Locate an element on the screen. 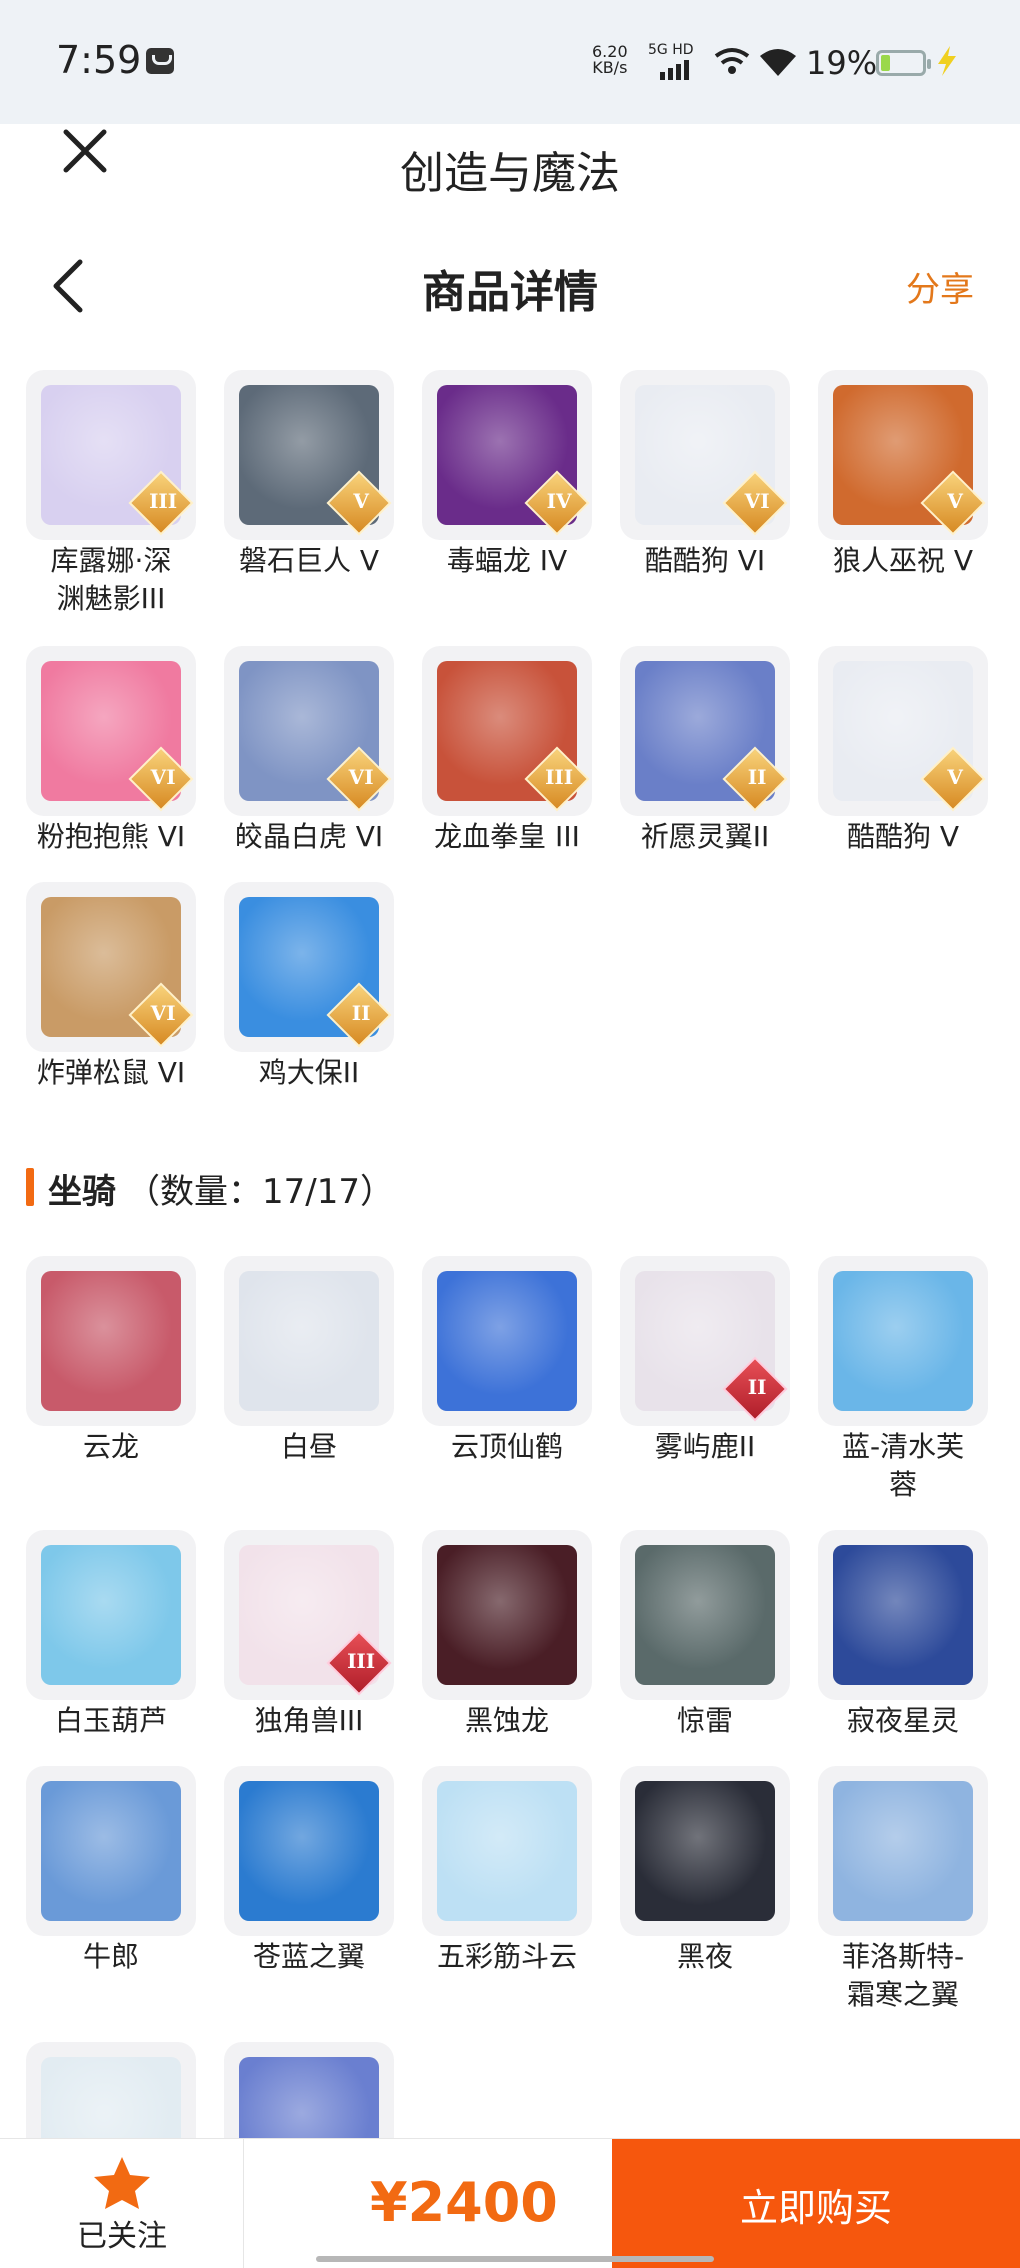 This screenshot has height=2268, width=1020. mount-name: 黑蚀龙 is located at coordinates (507, 1721).